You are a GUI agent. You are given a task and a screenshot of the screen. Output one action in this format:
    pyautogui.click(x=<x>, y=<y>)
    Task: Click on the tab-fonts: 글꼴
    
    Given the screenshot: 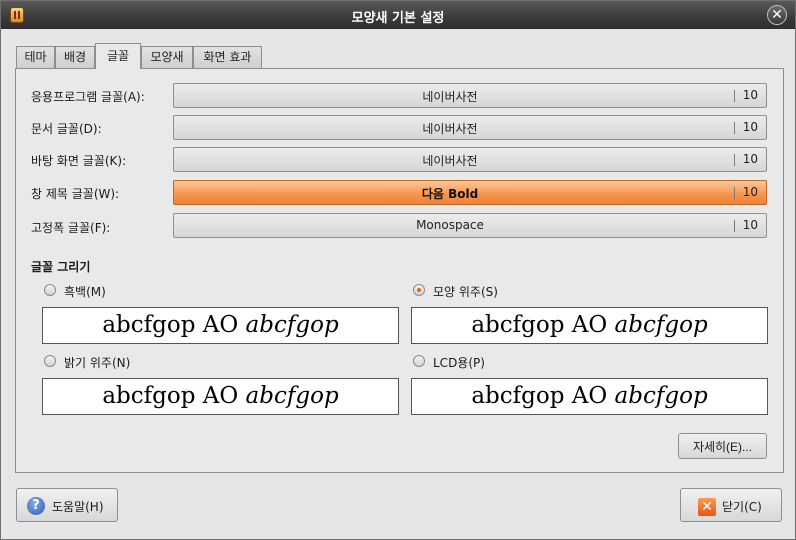 What is the action you would take?
    pyautogui.click(x=118, y=56)
    